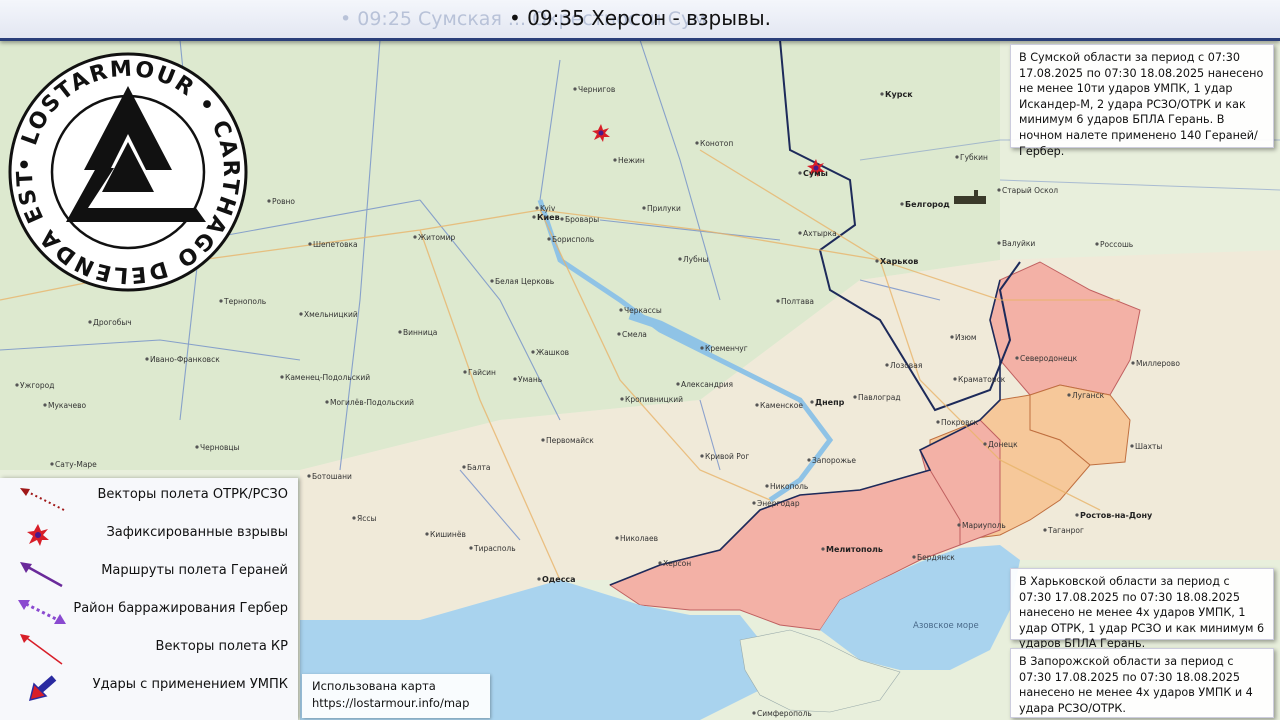 The height and width of the screenshot is (720, 1280). I want to click on city-label-shepetovka: Шепетовка, so click(335, 244).